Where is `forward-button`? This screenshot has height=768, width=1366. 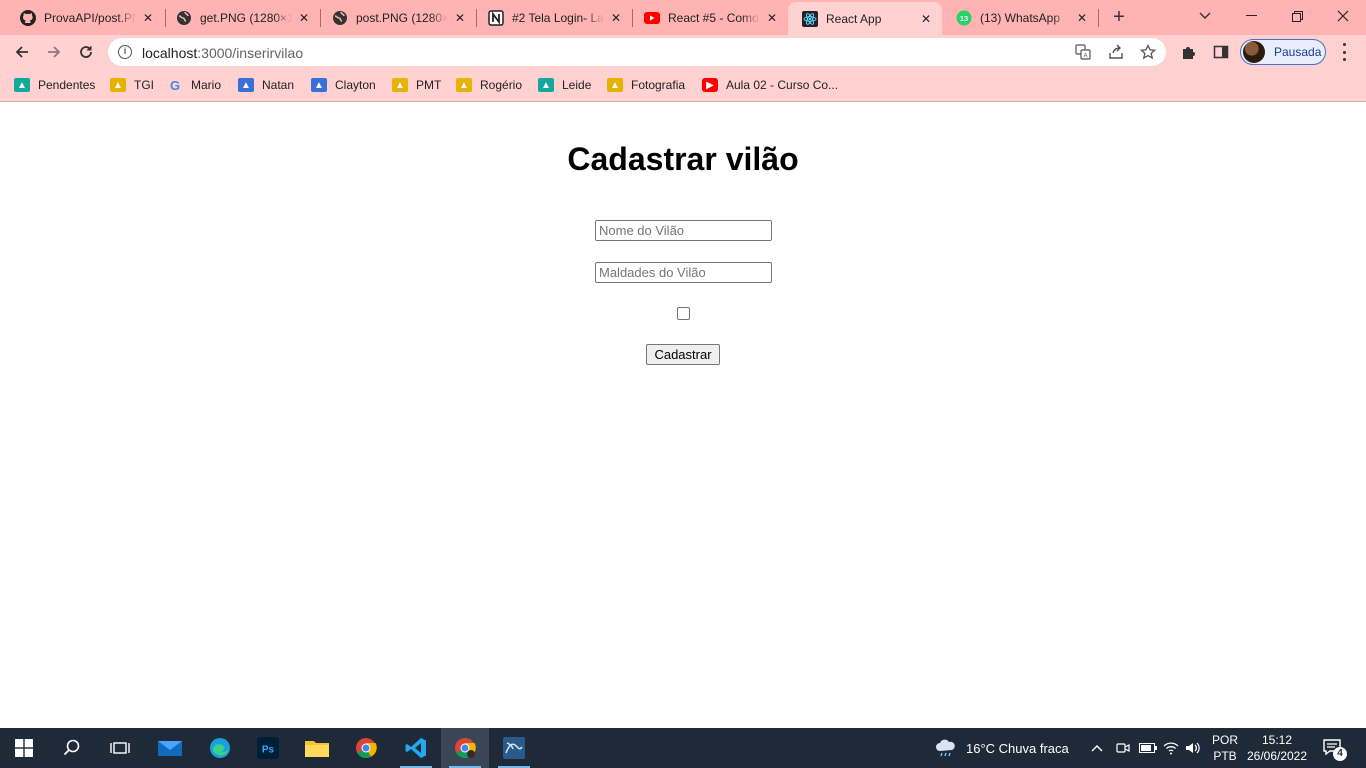
forward-button is located at coordinates (54, 52).